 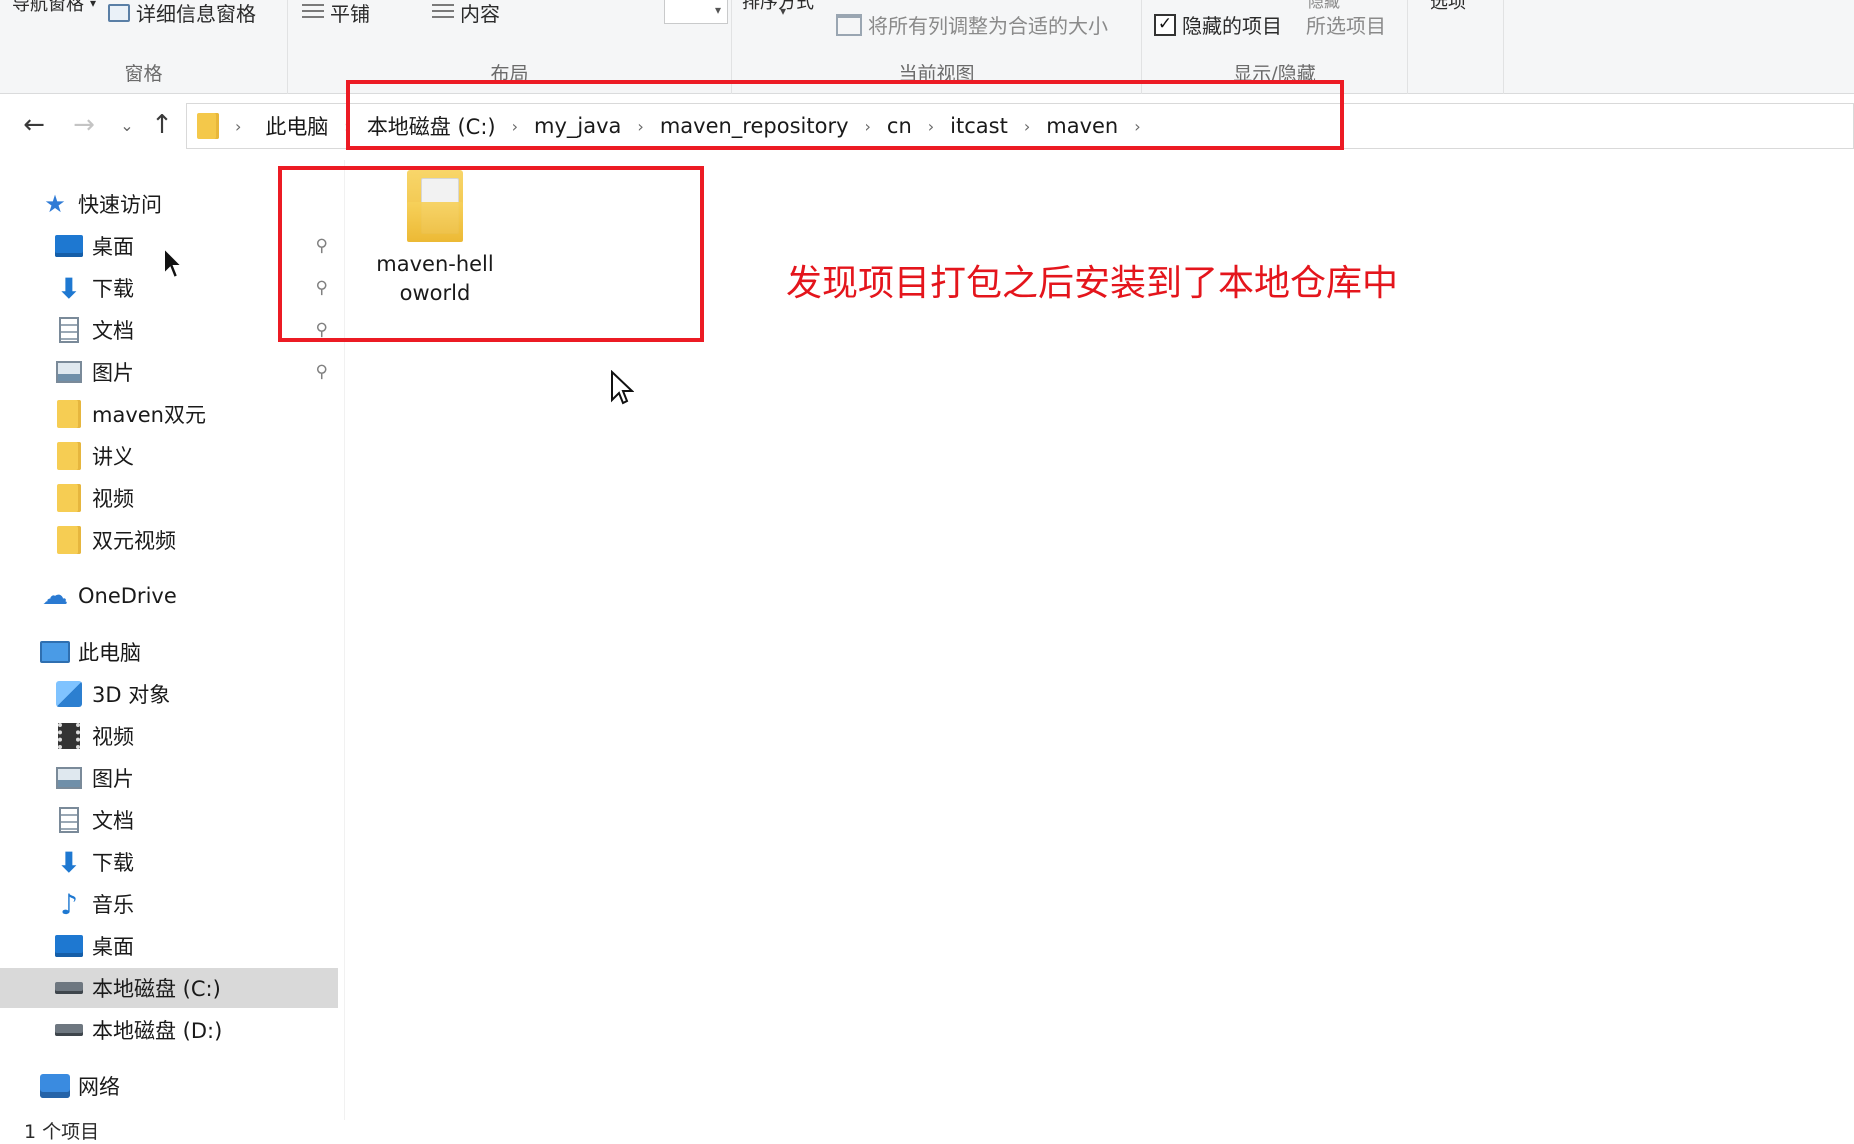 What do you see at coordinates (169, 988) in the screenshot?
I see `nav-pc-local-disk-c: 本地磁盘 (C:)` at bounding box center [169, 988].